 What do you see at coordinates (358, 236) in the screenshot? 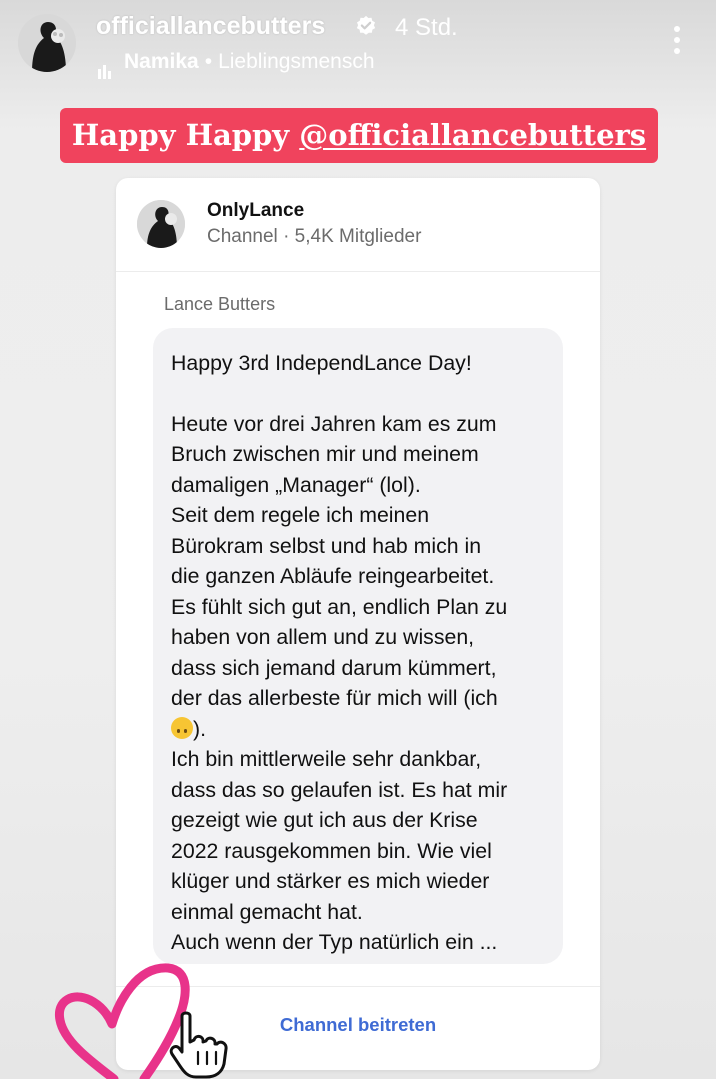
I see `channel-members: 5,4K Mitglieder` at bounding box center [358, 236].